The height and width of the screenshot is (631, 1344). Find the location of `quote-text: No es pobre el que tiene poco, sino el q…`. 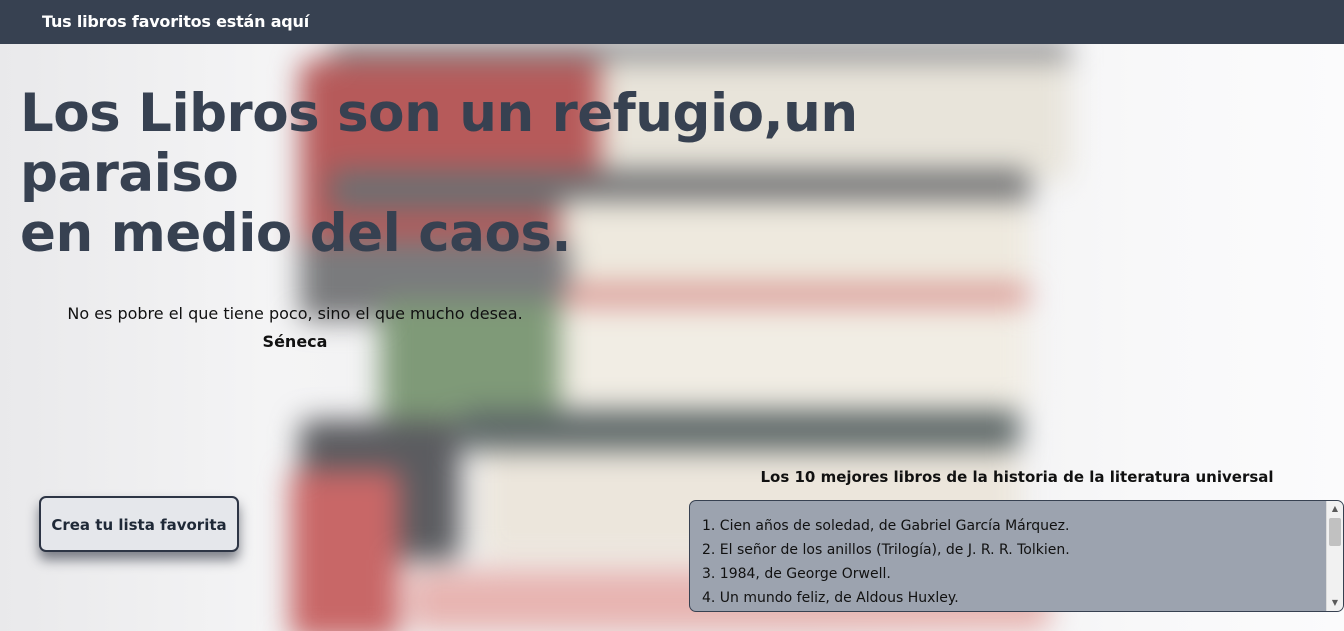

quote-text: No es pobre el que tiene poco, sino el q… is located at coordinates (295, 313).